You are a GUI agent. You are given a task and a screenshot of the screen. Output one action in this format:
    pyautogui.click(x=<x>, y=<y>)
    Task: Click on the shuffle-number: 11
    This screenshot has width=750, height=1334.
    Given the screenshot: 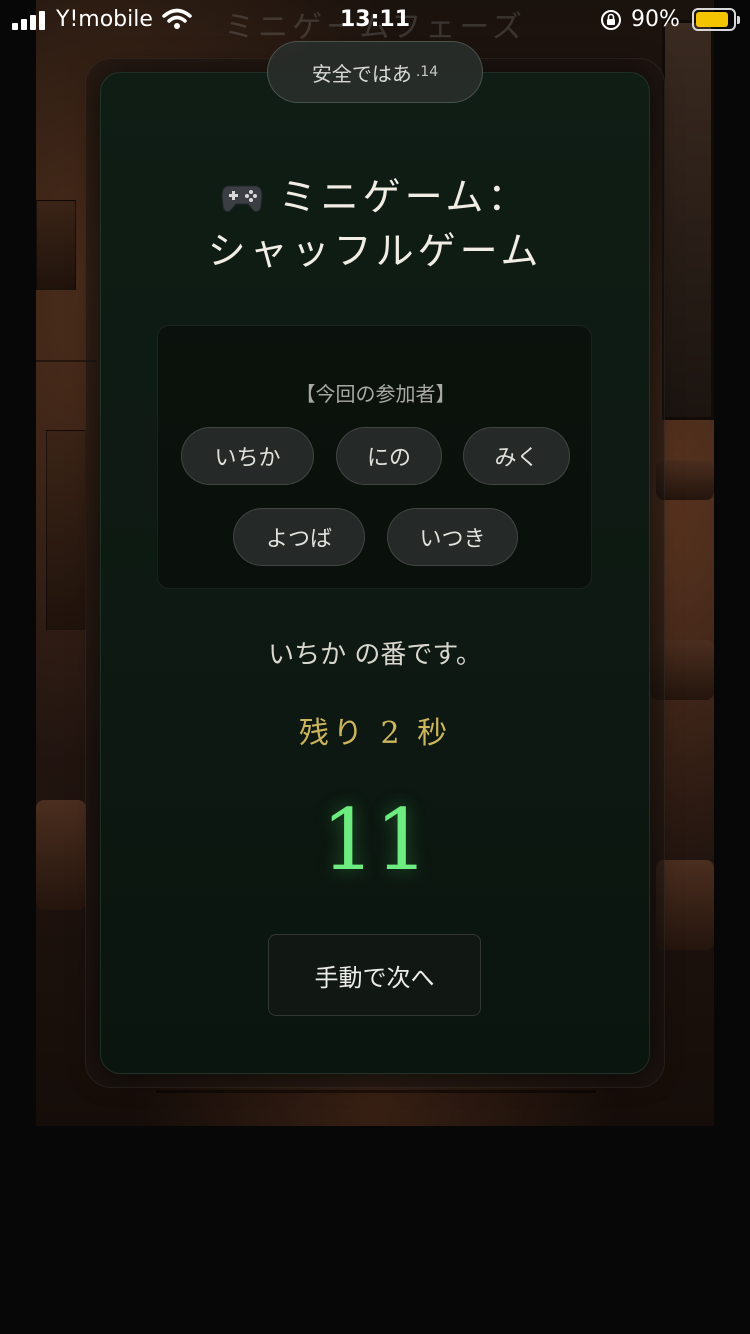 What is the action you would take?
    pyautogui.click(x=375, y=840)
    